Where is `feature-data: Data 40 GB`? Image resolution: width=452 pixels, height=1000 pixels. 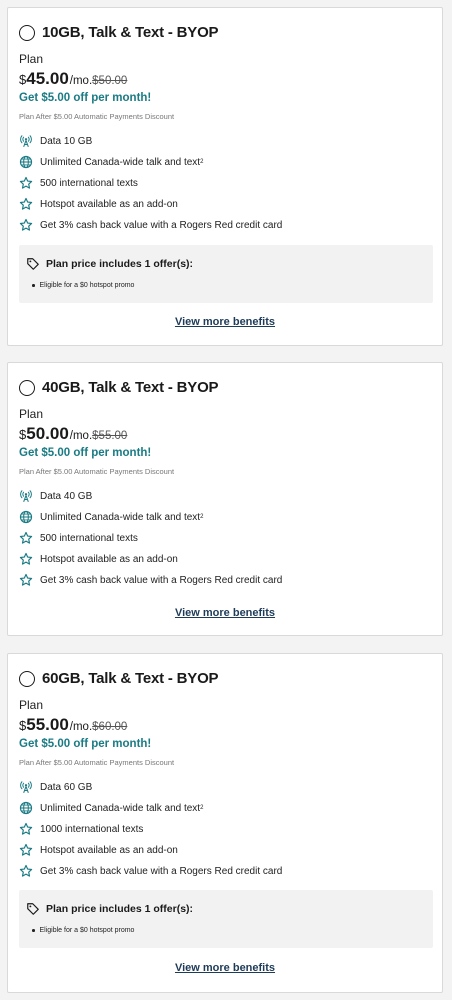 feature-data: Data 40 GB is located at coordinates (55, 496).